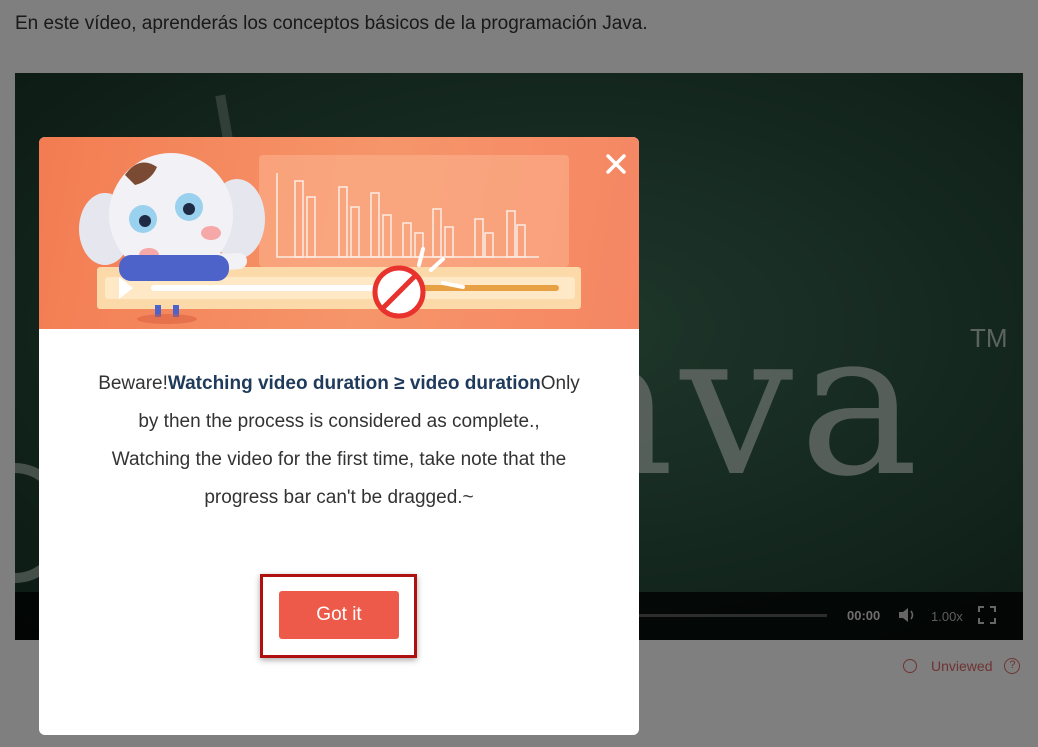  What do you see at coordinates (133, 383) in the screenshot?
I see `message-prefix: Beware!` at bounding box center [133, 383].